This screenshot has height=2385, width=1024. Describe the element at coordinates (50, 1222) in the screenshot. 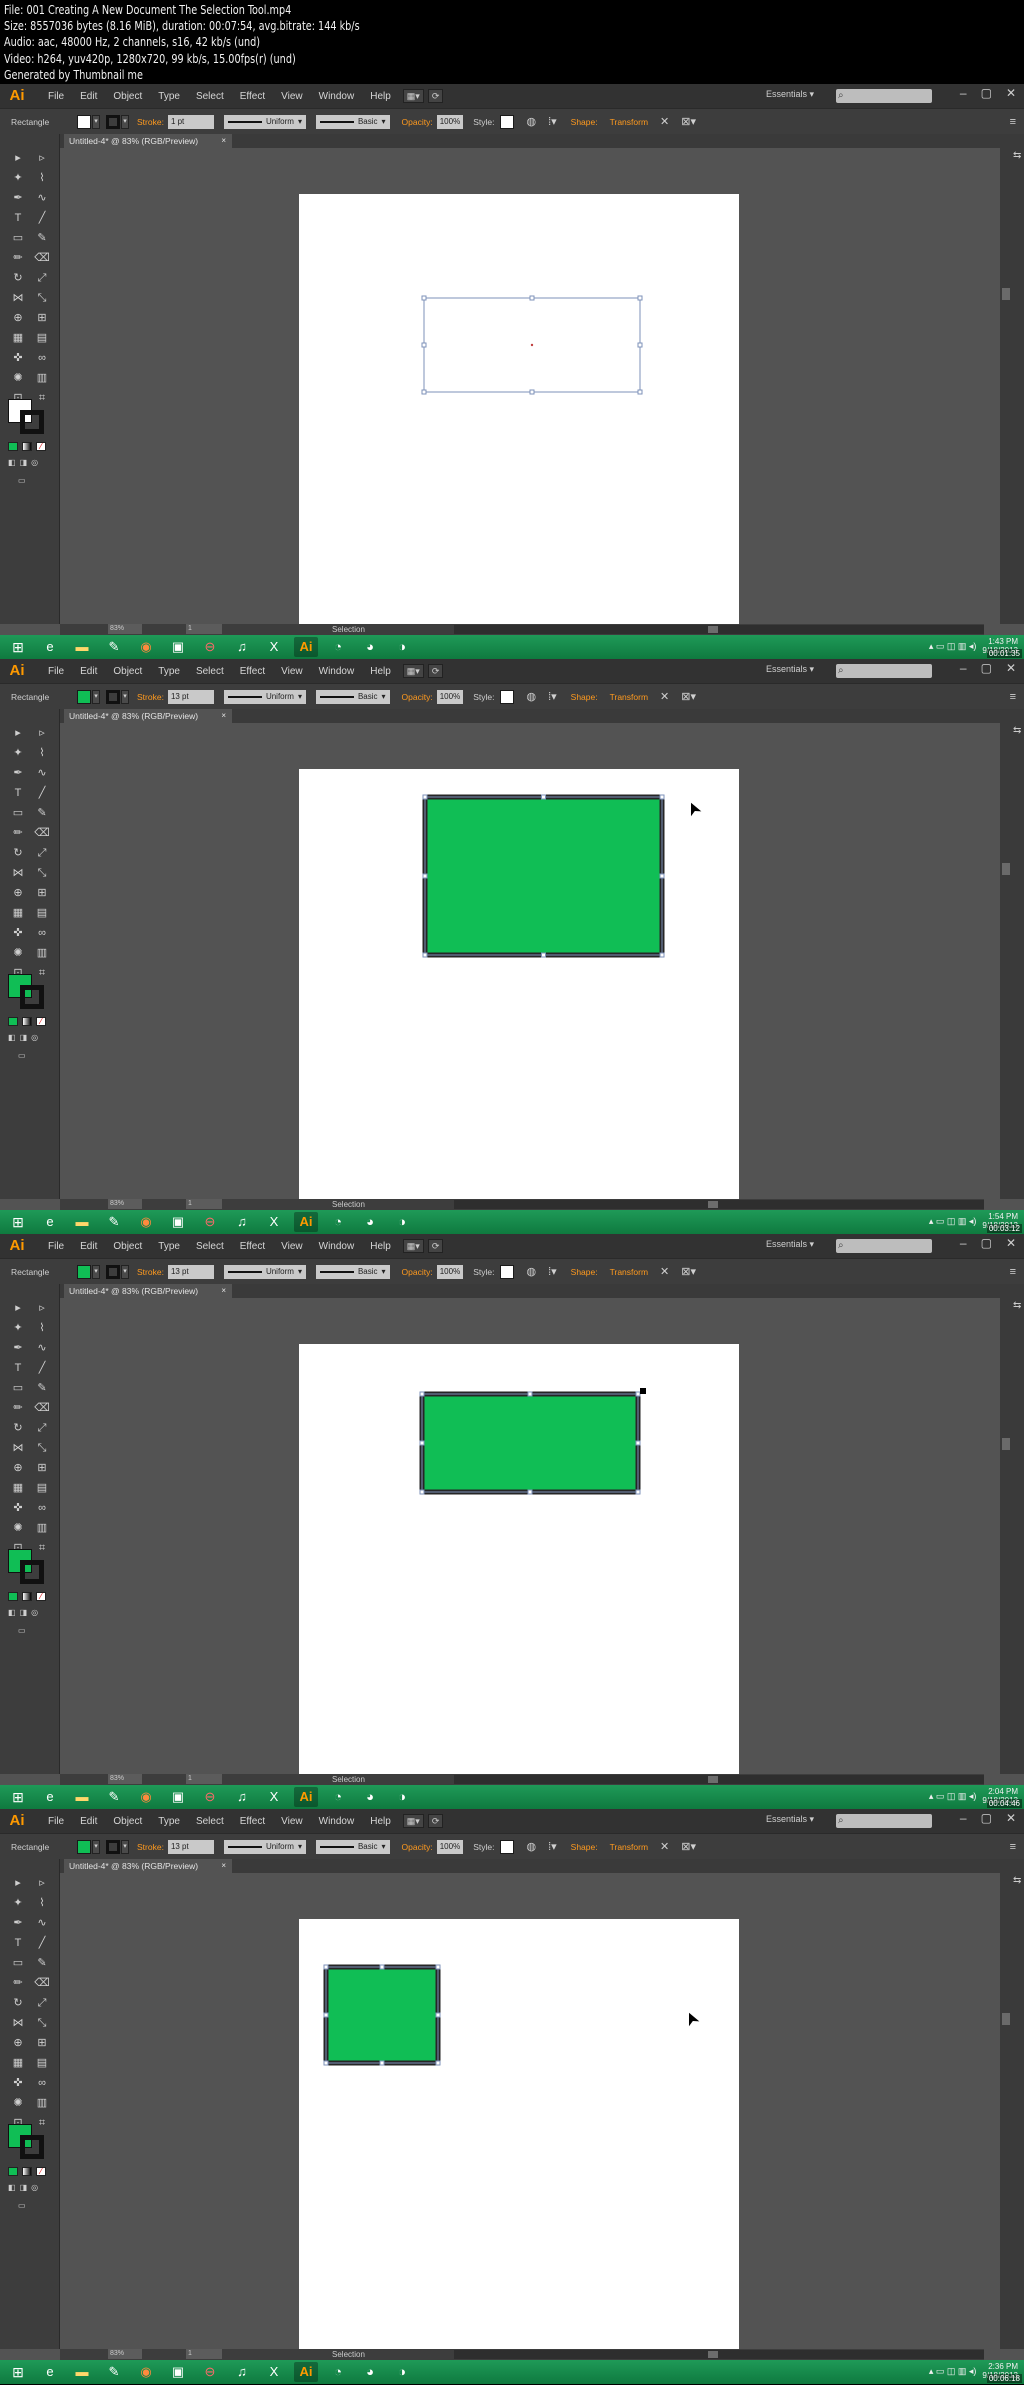

I see `ie-icon: e` at that location.